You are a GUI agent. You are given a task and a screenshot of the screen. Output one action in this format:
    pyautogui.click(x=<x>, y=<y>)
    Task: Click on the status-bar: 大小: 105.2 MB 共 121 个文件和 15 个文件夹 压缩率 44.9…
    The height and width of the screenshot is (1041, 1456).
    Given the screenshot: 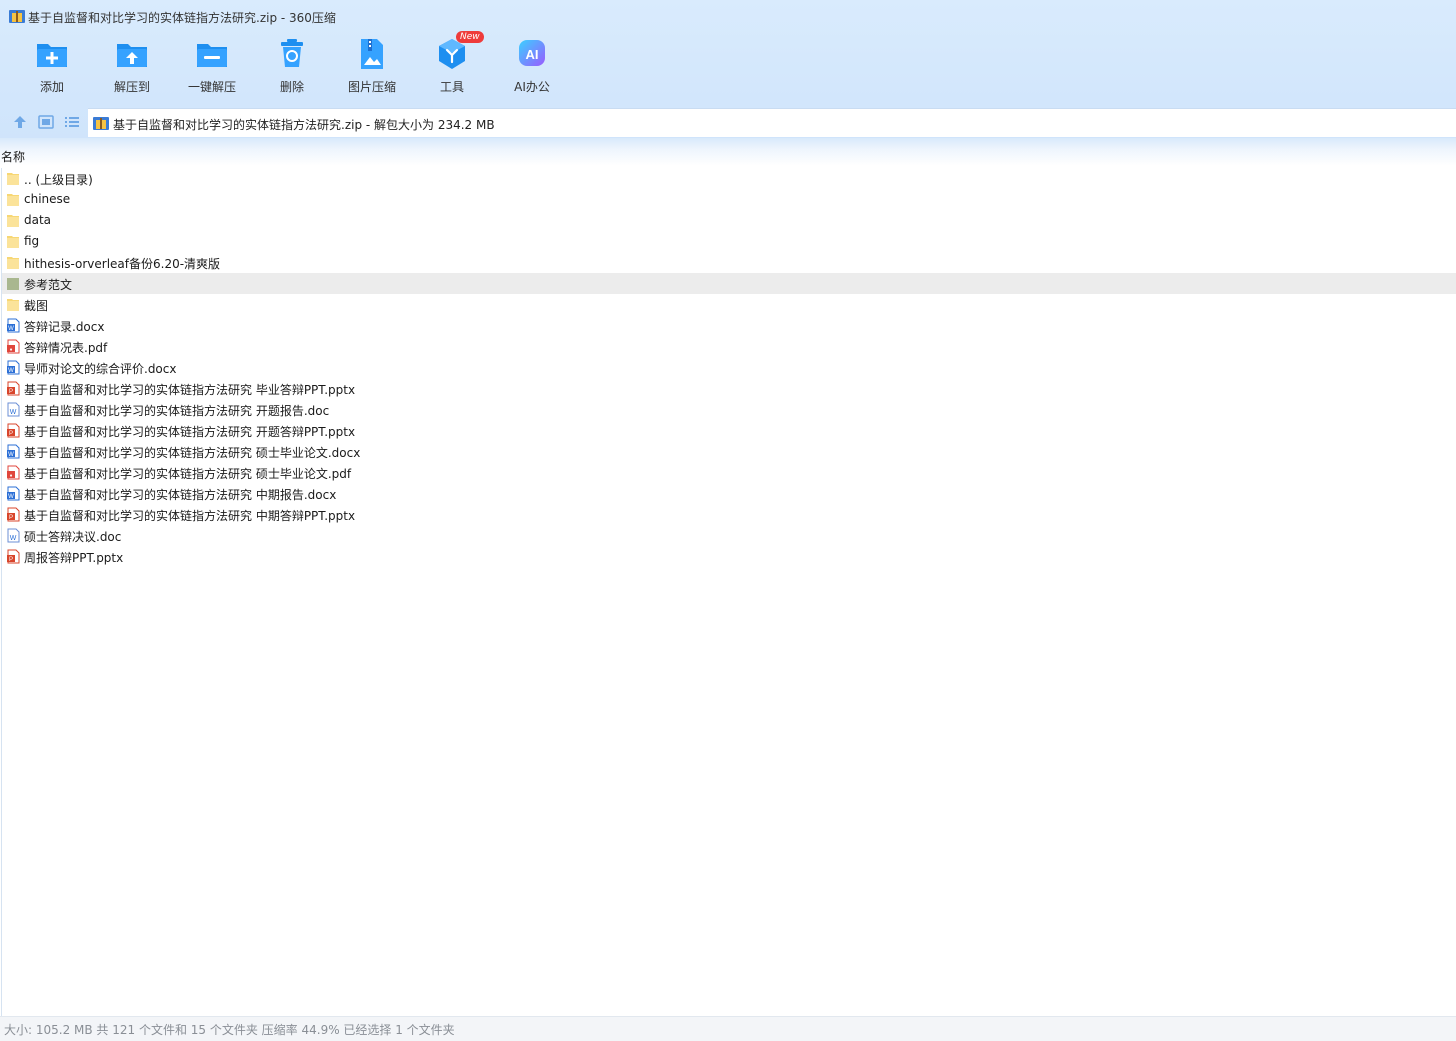 What is the action you would take?
    pyautogui.click(x=728, y=1028)
    